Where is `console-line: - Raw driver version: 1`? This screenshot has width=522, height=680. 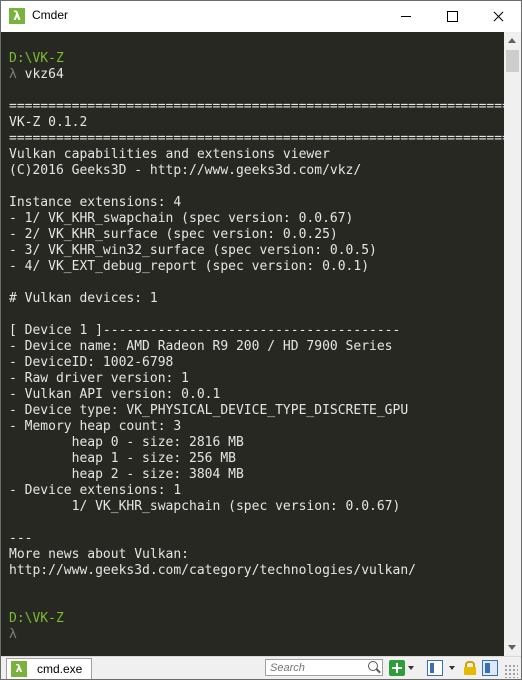
console-line: - Raw driver version: 1 is located at coordinates (99, 378).